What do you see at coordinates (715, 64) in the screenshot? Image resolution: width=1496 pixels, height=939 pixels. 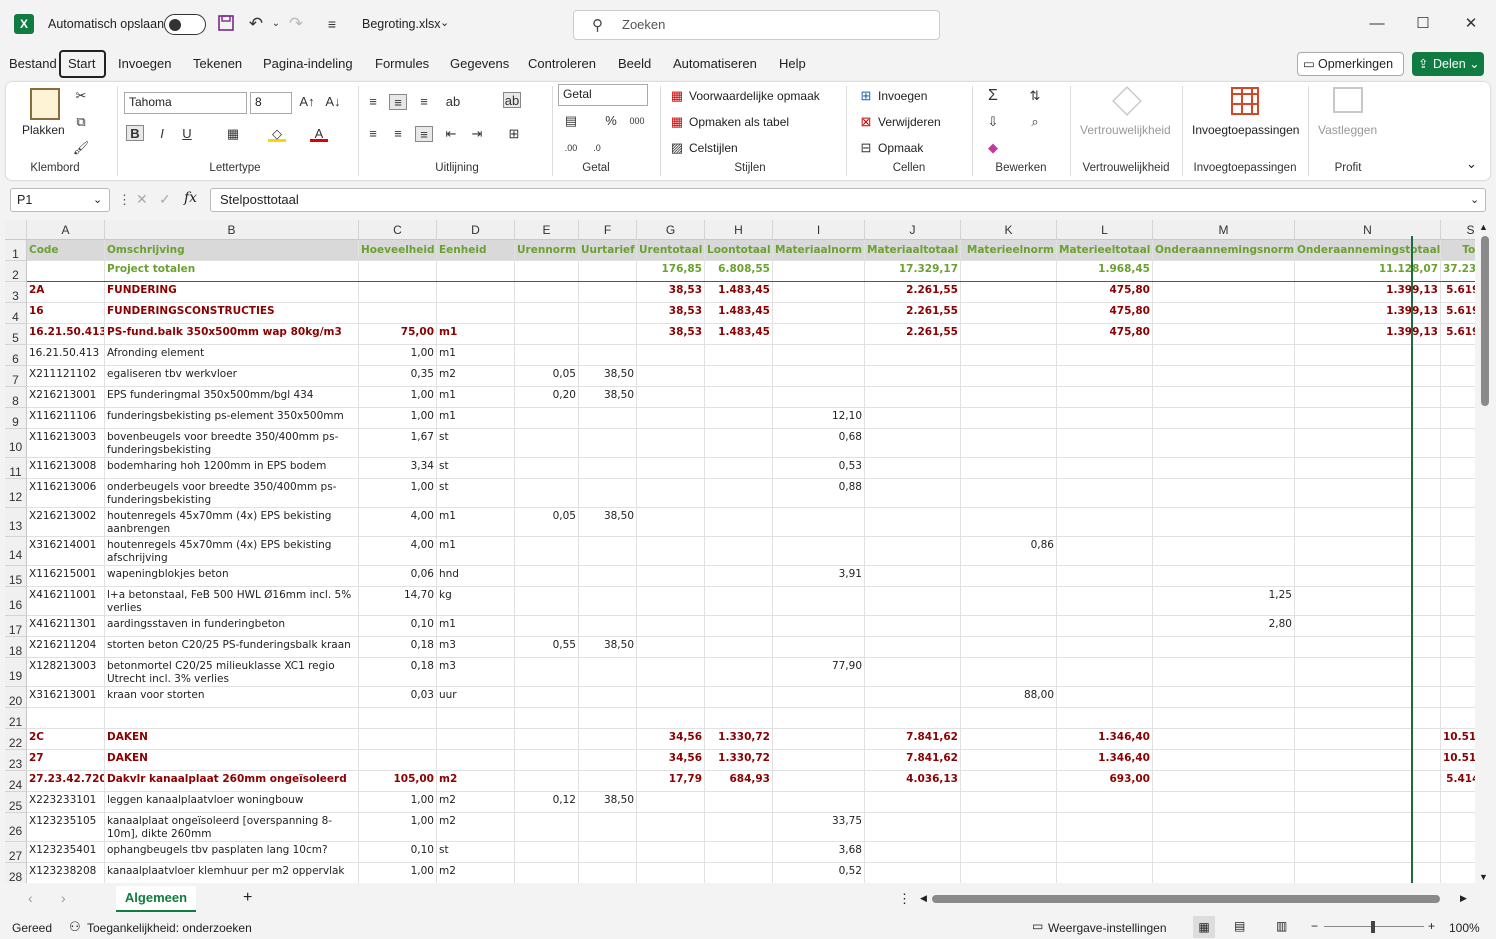 I see `tab-automatiseren: Automatiseren` at bounding box center [715, 64].